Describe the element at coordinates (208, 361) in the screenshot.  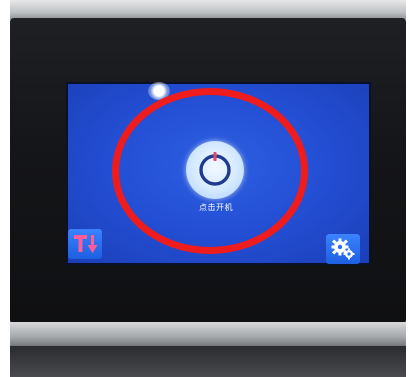
I see `device-lower-body` at that location.